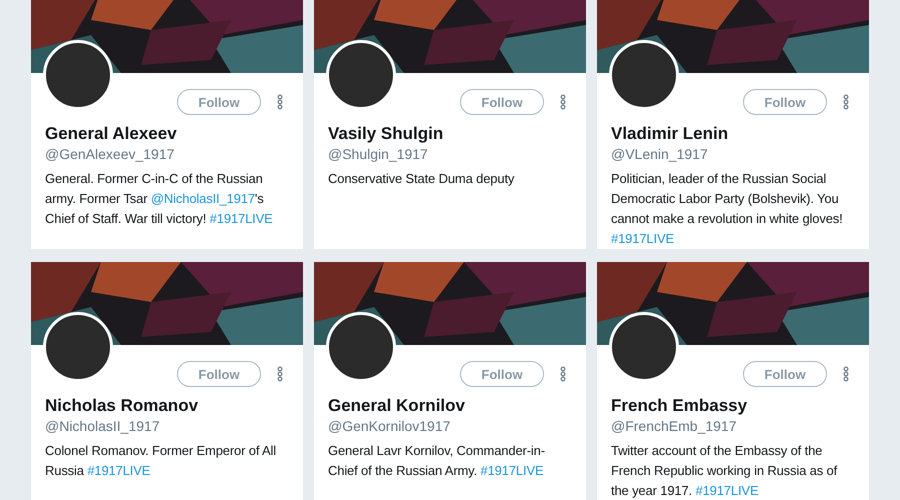 The width and height of the screenshot is (900, 500). I want to click on profile-name: Vasily Shulgin, so click(385, 134).